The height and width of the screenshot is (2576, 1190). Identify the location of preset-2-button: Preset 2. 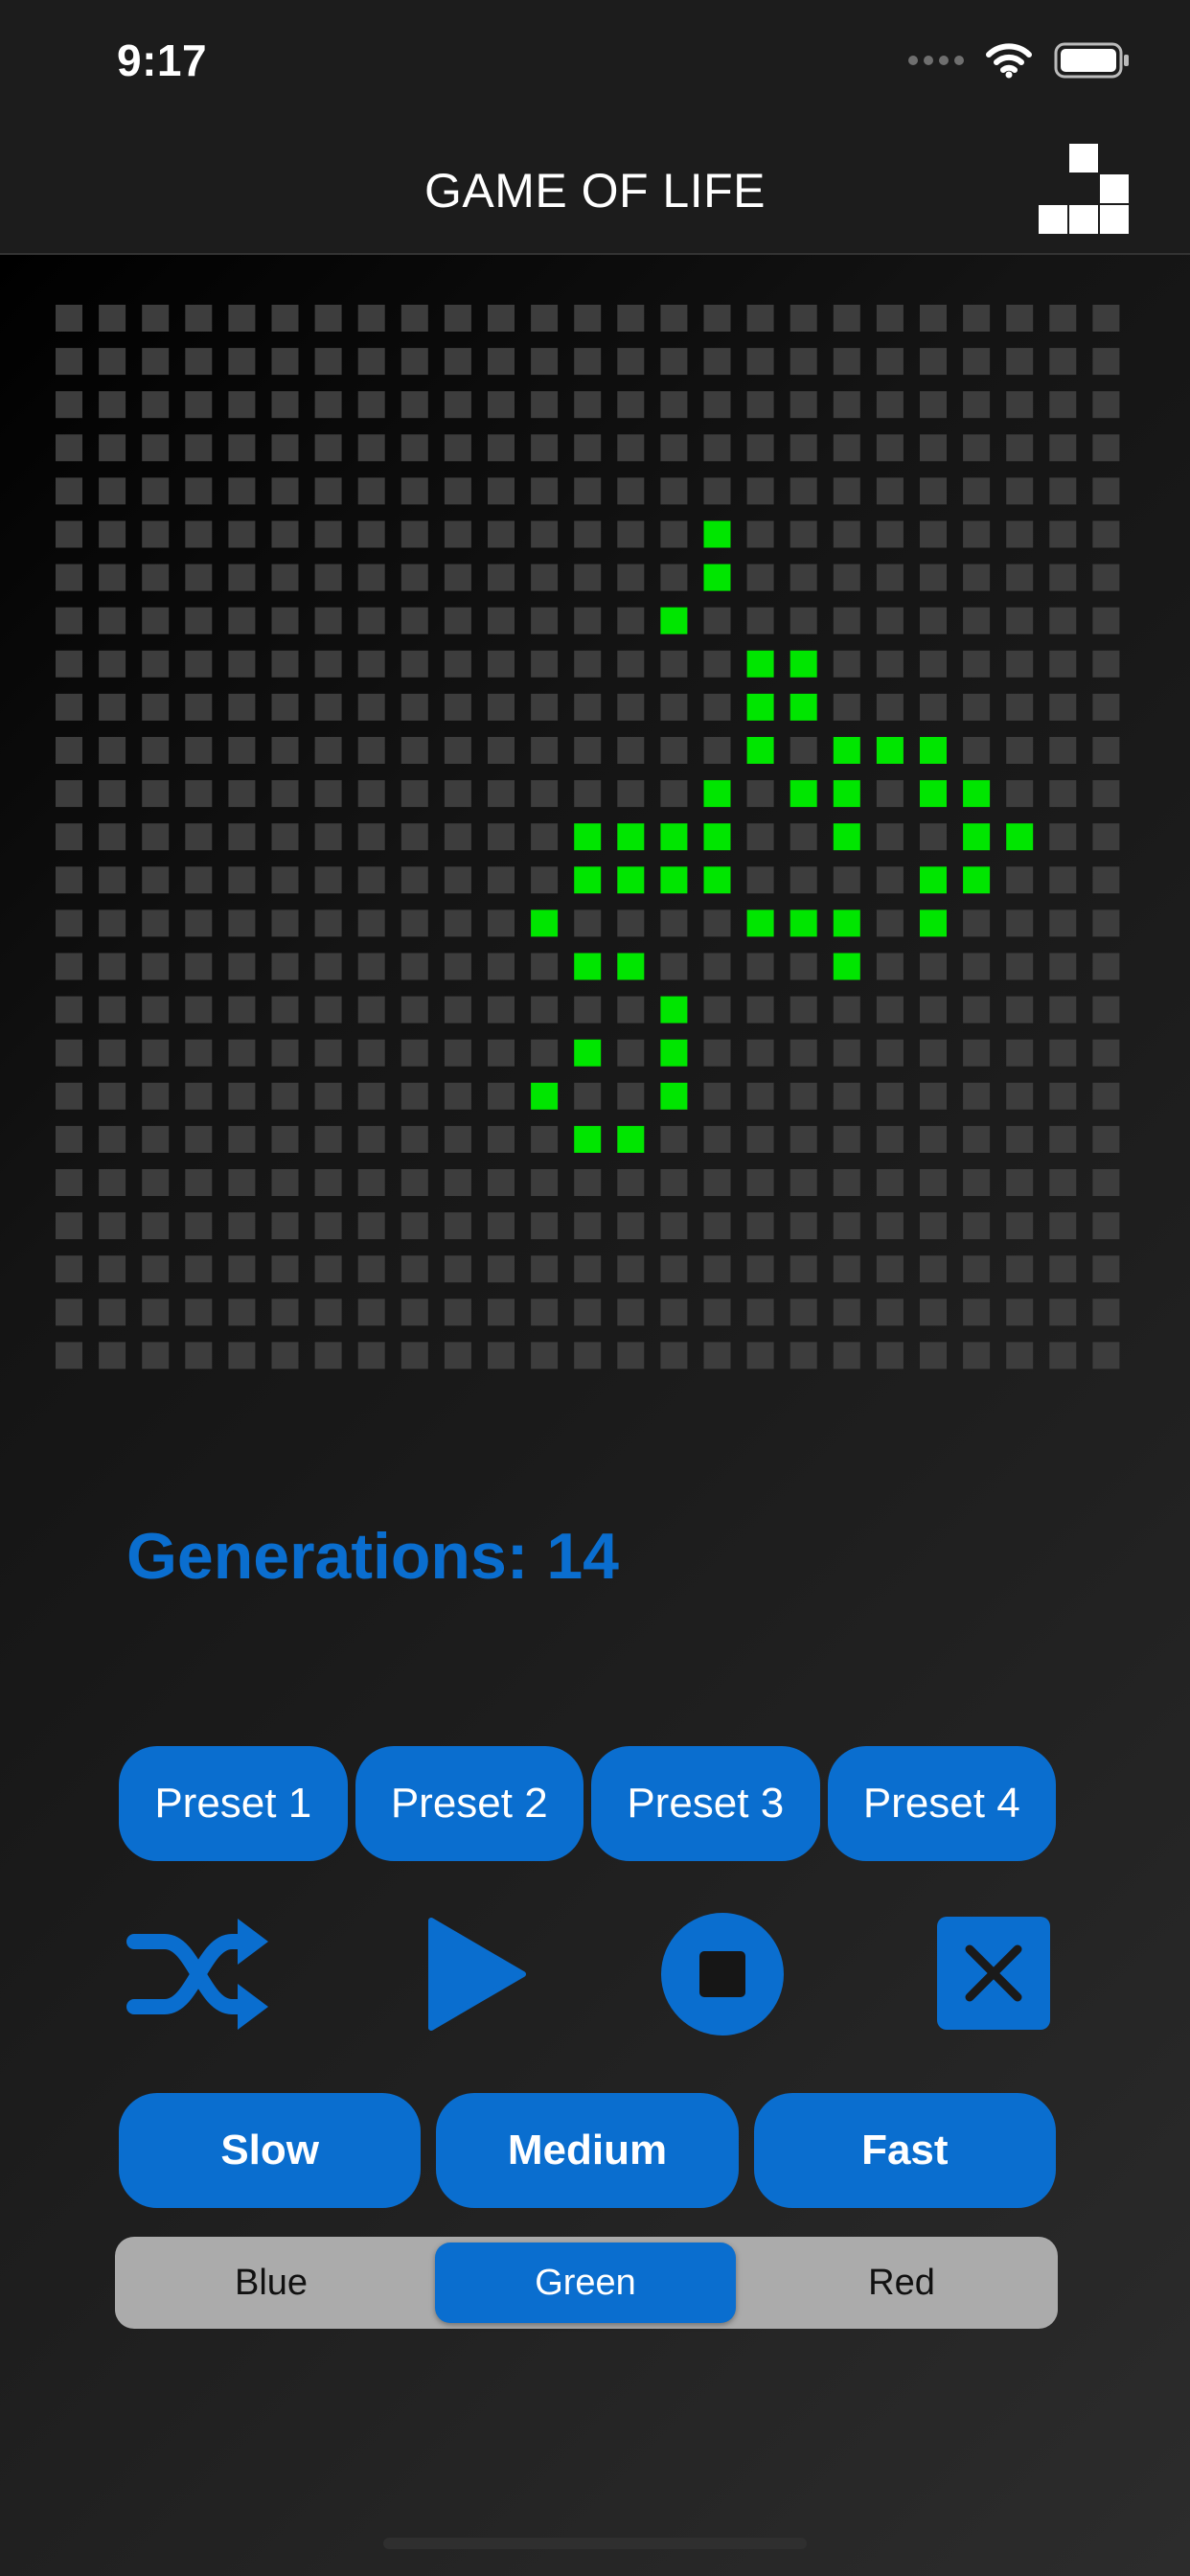
(470, 1803).